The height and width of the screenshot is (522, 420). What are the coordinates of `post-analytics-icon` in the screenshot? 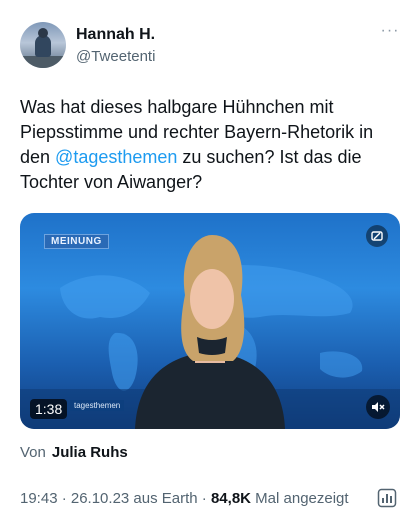 It's located at (387, 498).